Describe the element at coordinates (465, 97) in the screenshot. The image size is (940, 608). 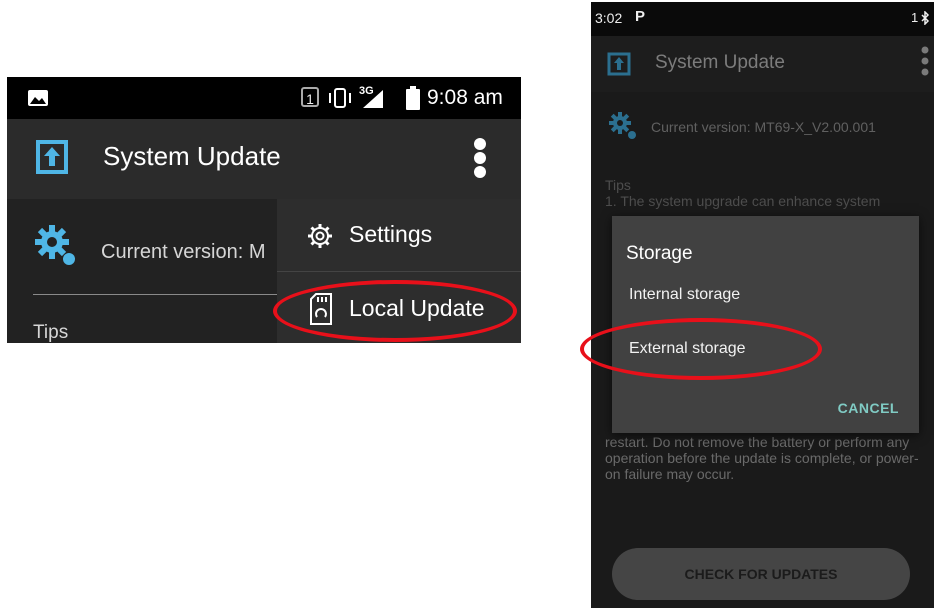
I see `status-time: 9:08 am` at that location.